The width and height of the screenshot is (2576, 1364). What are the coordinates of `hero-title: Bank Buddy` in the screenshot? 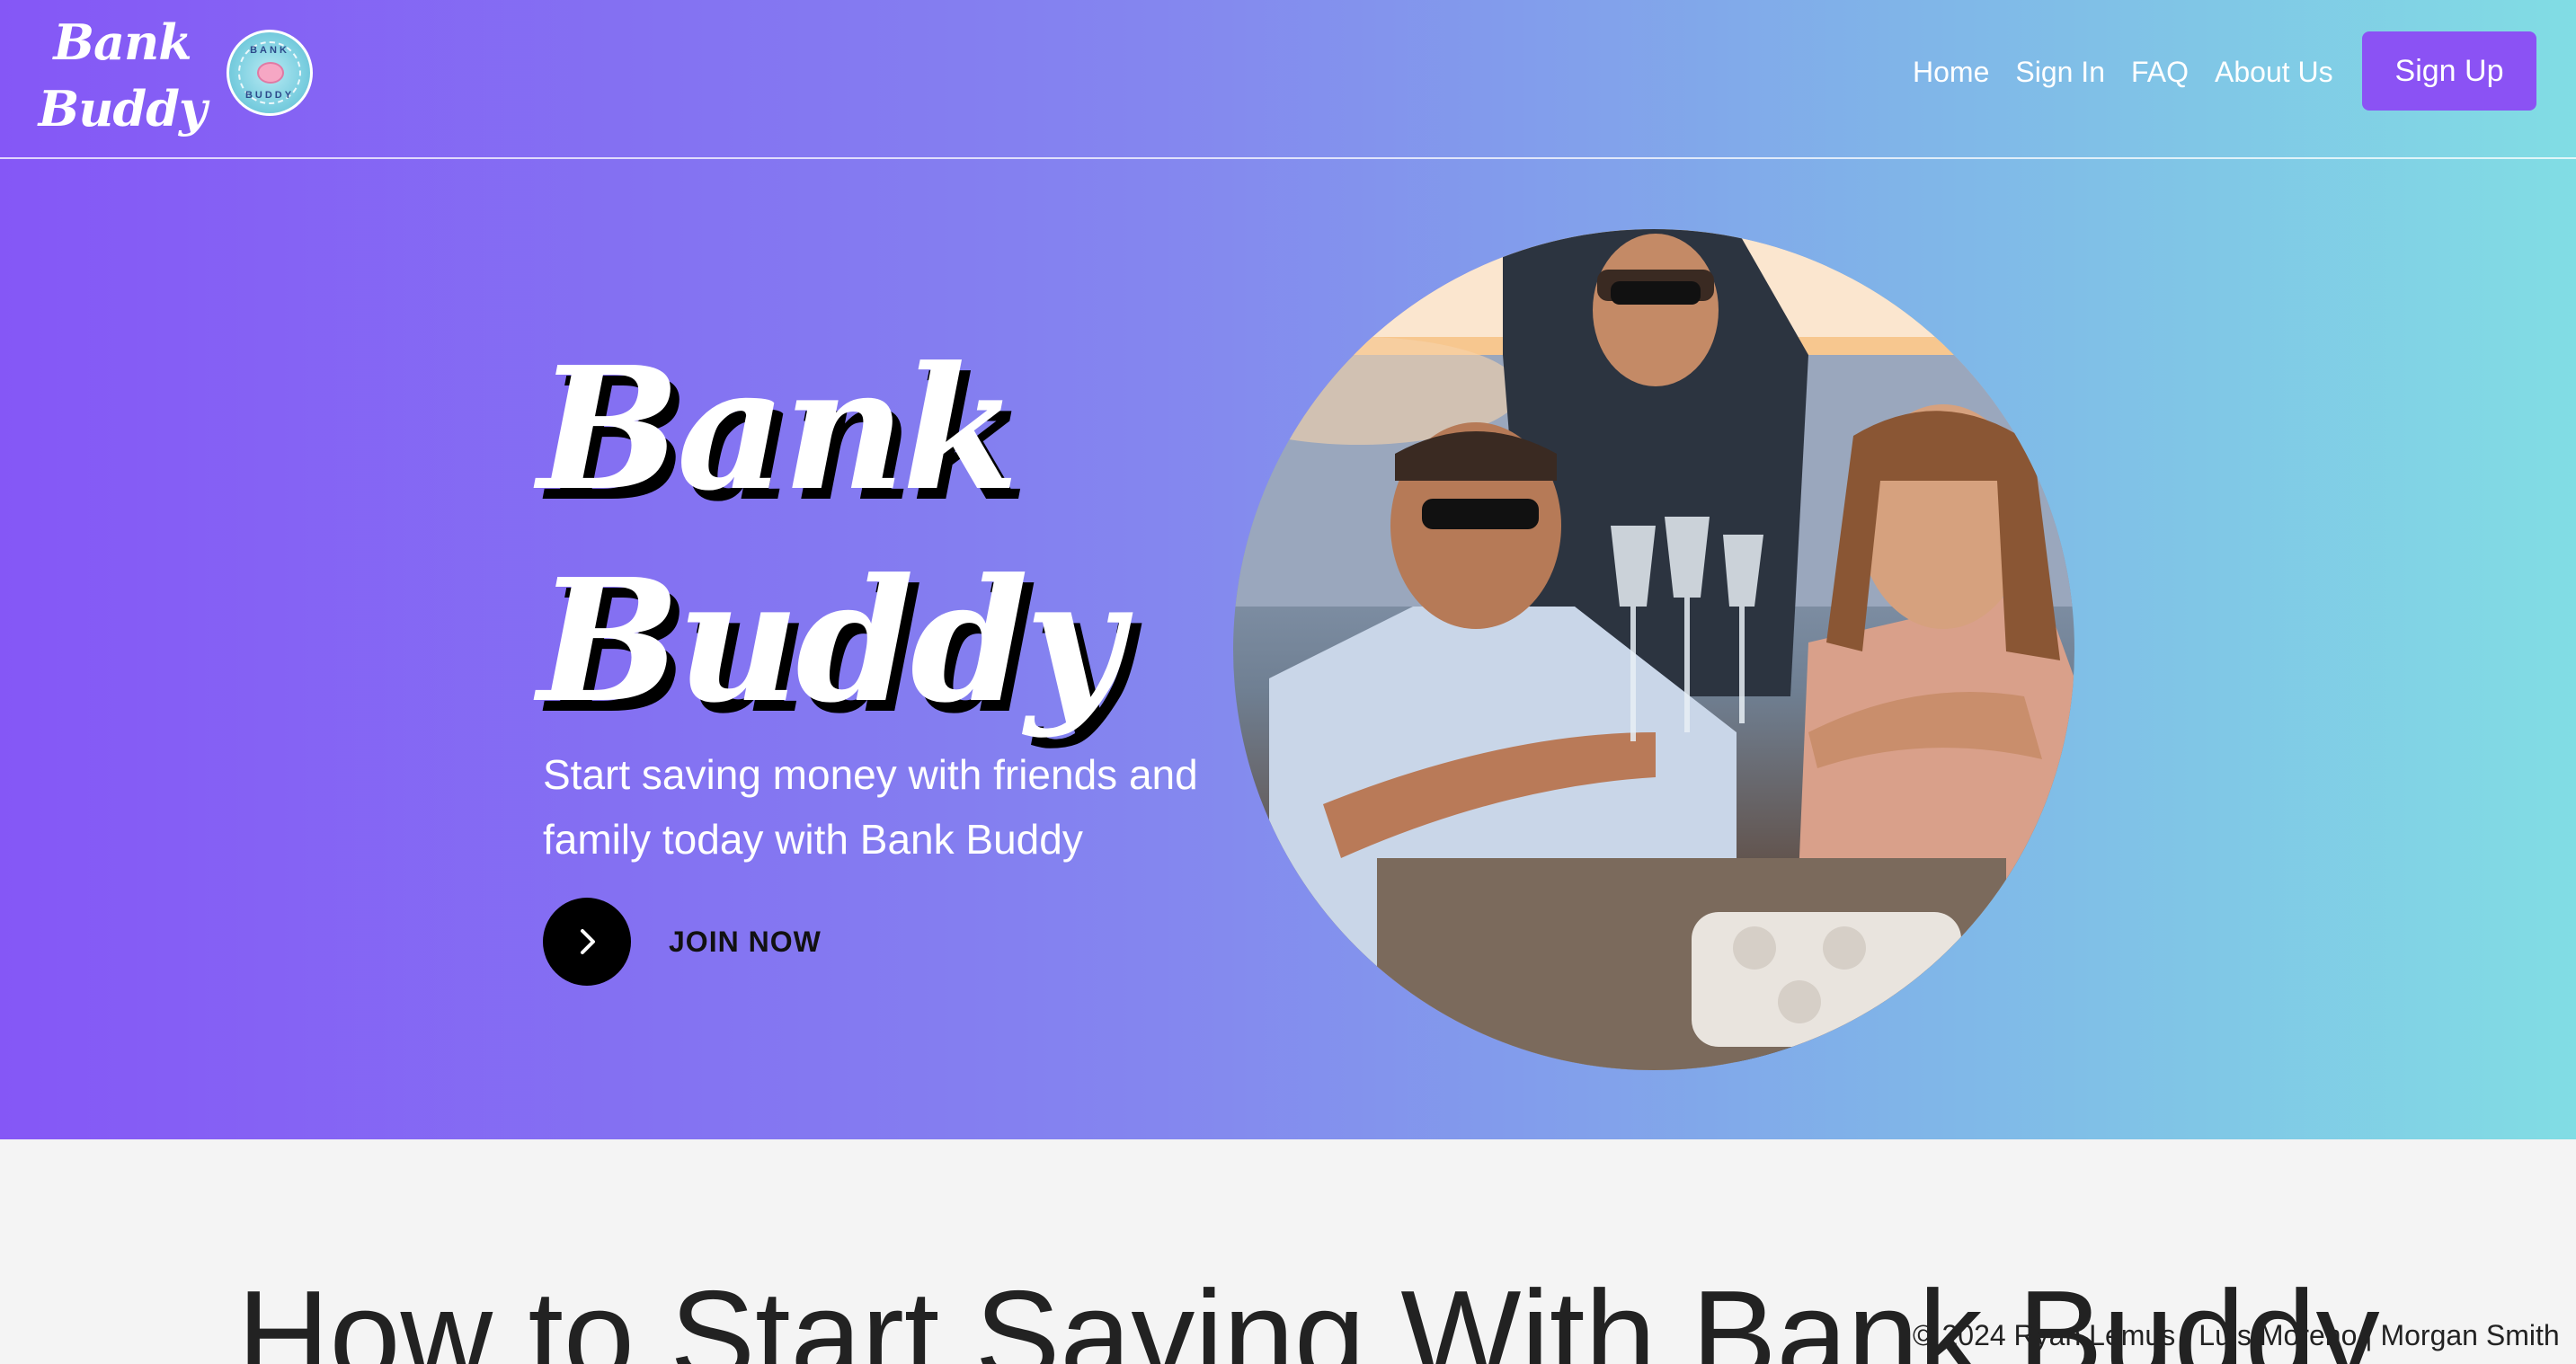 It's located at (879, 535).